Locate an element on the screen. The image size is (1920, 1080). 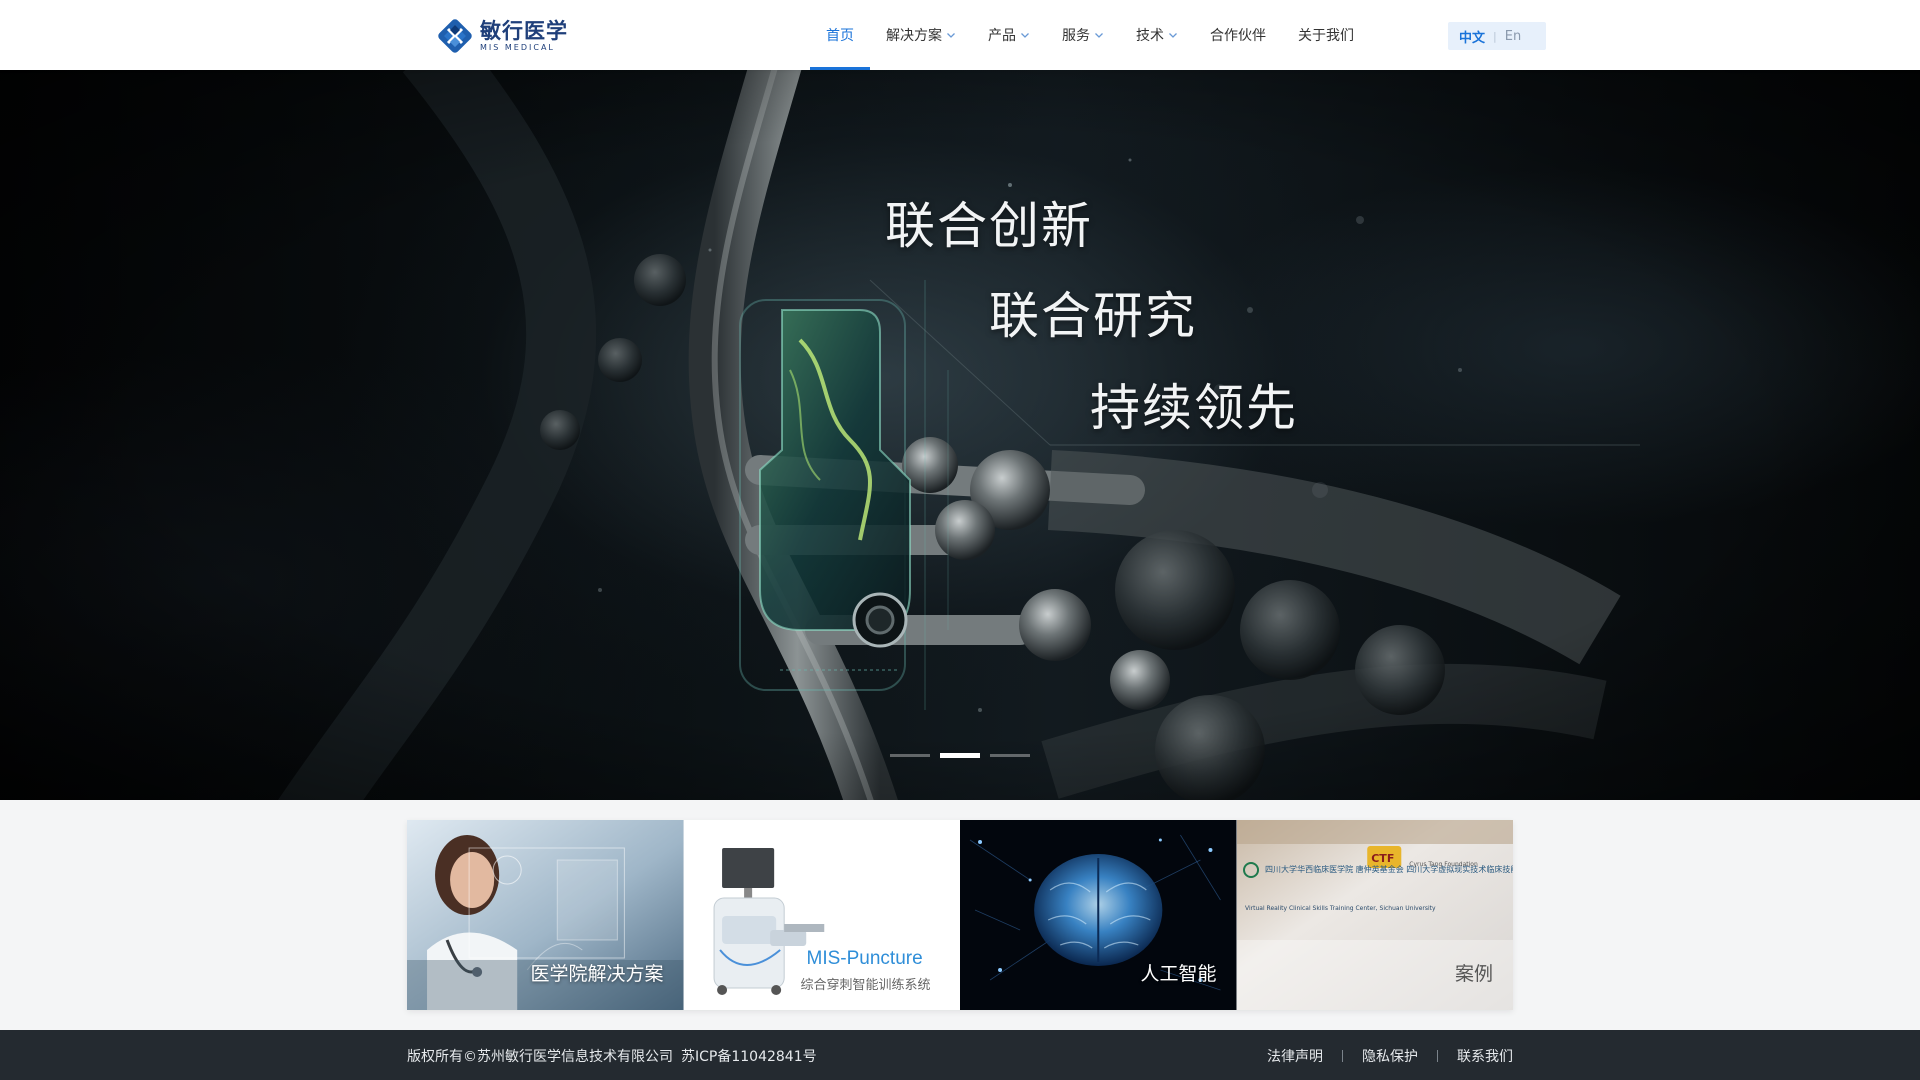
nav-home-label: 首页 is located at coordinates (840, 36).